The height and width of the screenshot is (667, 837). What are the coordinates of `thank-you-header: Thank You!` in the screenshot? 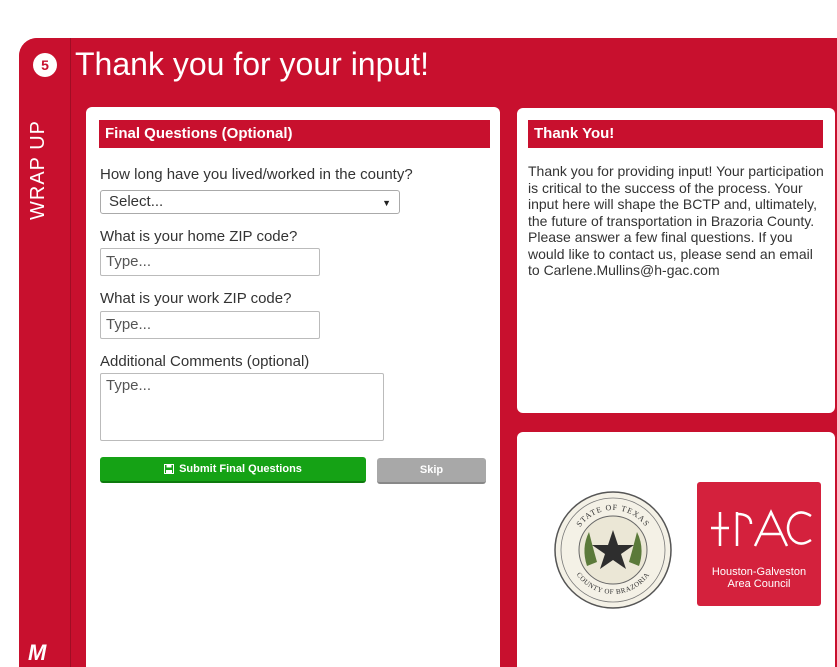 It's located at (675, 134).